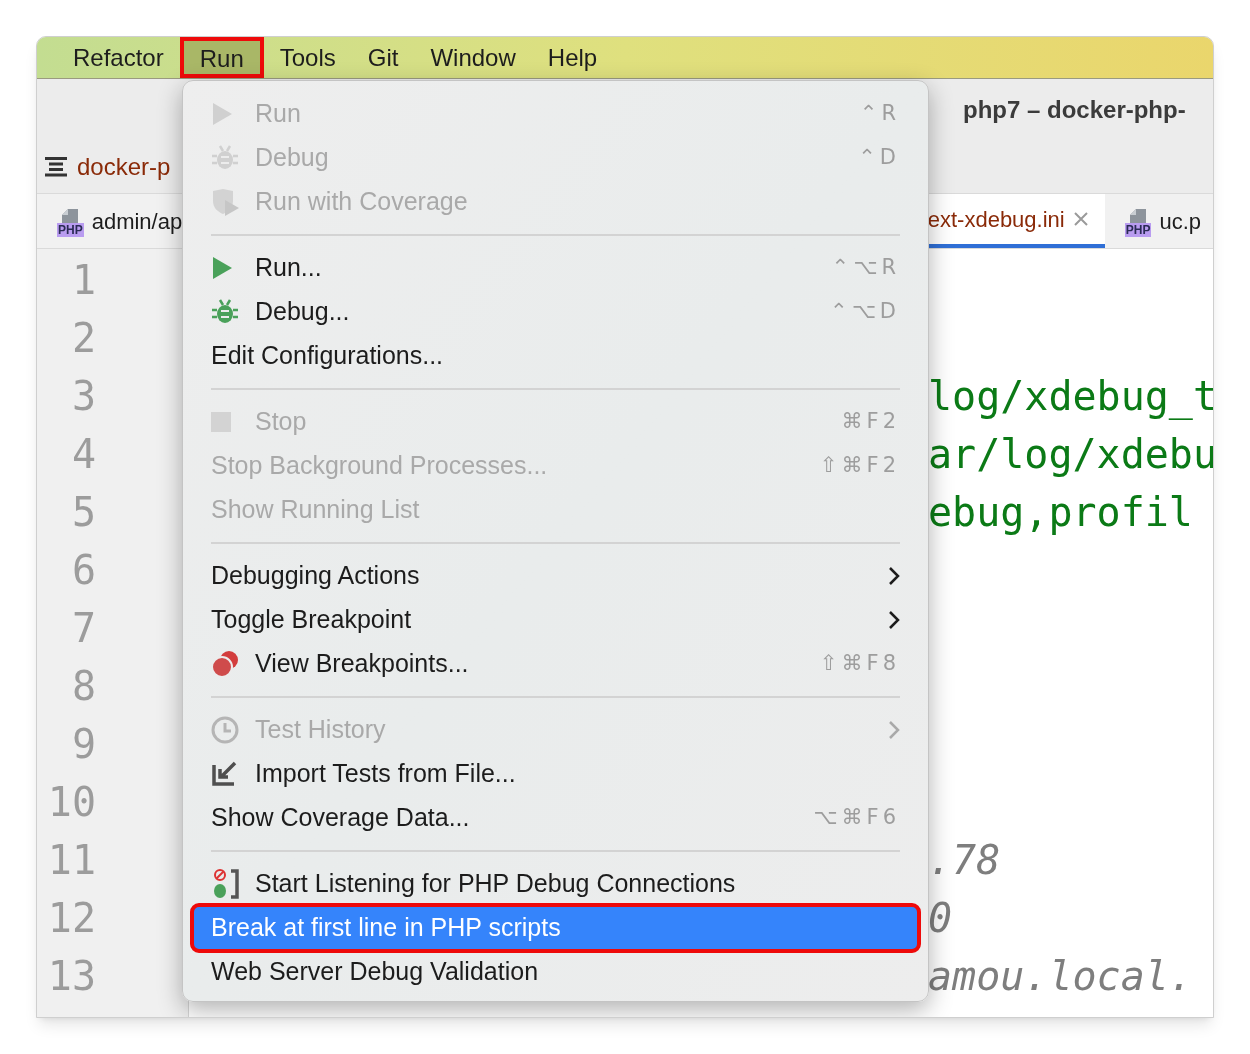  What do you see at coordinates (870, 422) in the screenshot?
I see `shortcut-label: ⌘F2` at bounding box center [870, 422].